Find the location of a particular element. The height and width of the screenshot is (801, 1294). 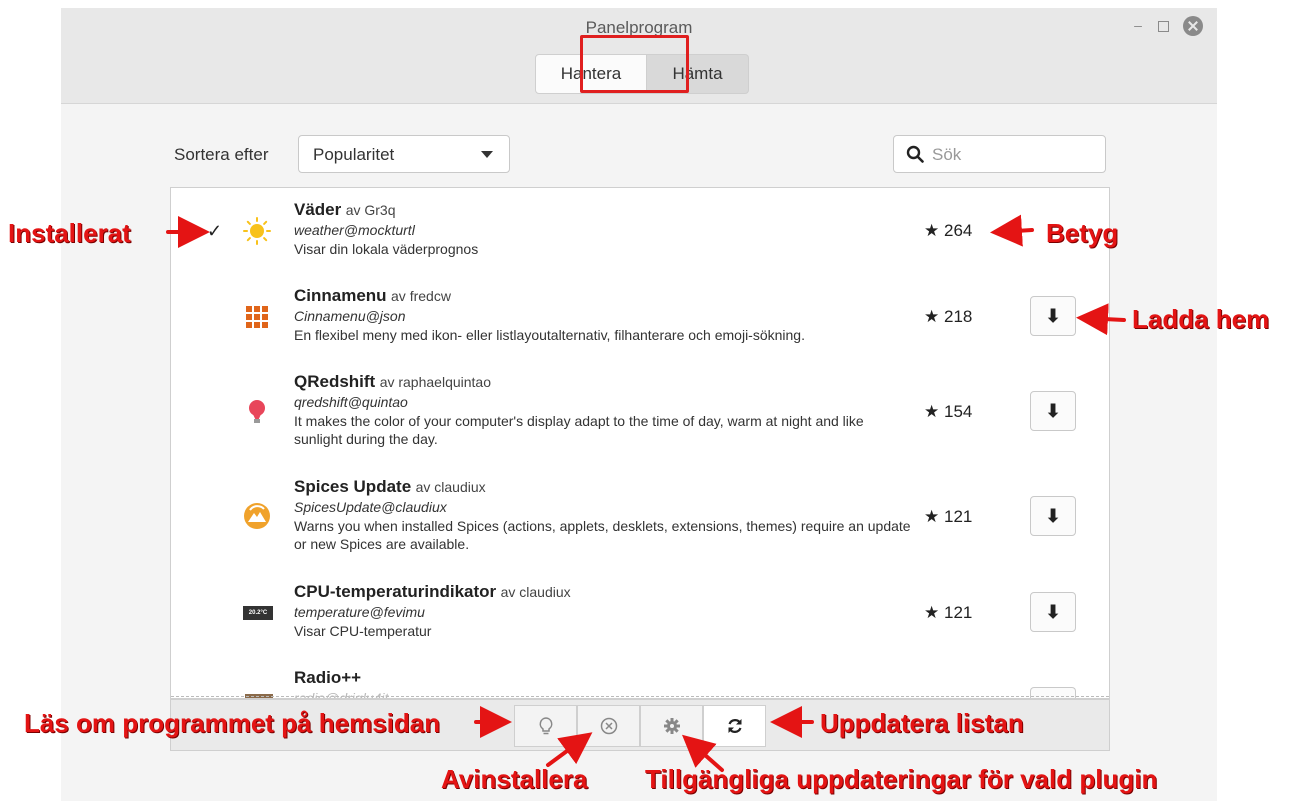

arrow-rating is located at coordinates (1012, 230).